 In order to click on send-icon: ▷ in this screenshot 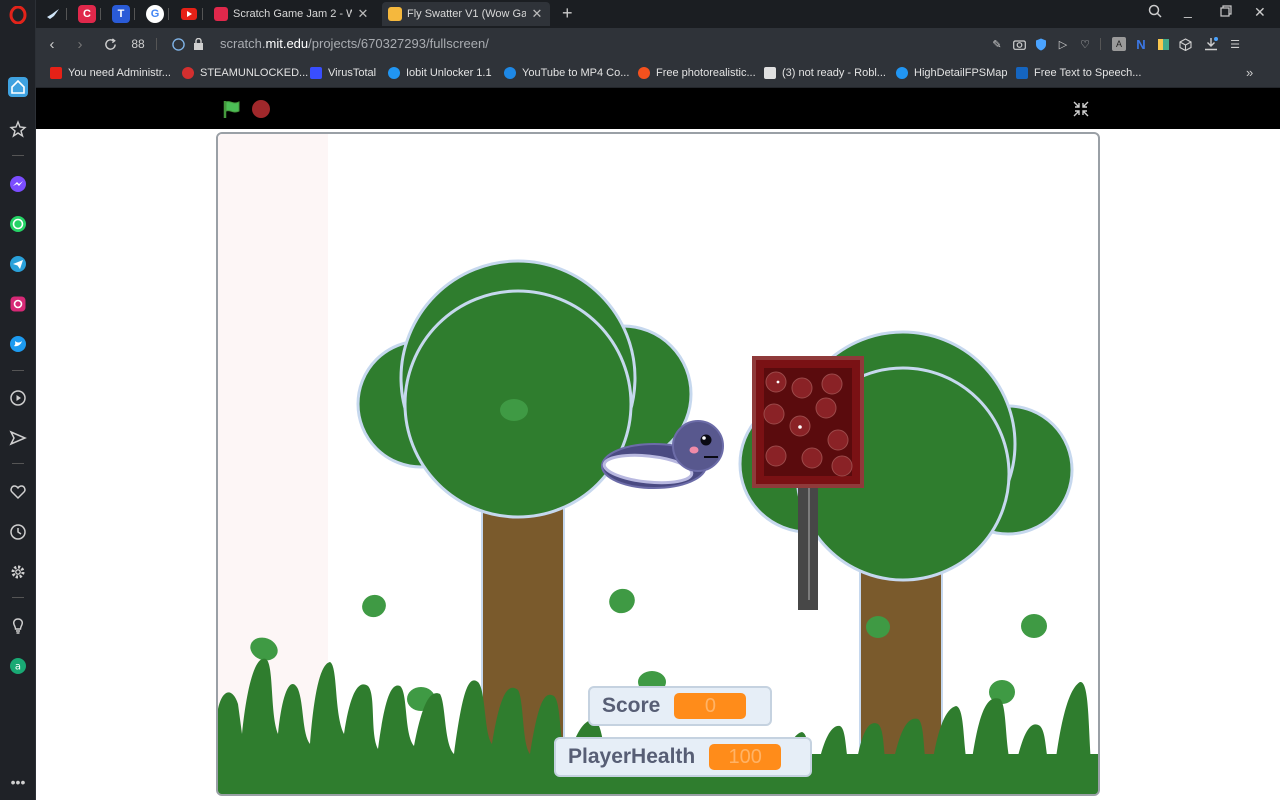, I will do `click(1063, 44)`.